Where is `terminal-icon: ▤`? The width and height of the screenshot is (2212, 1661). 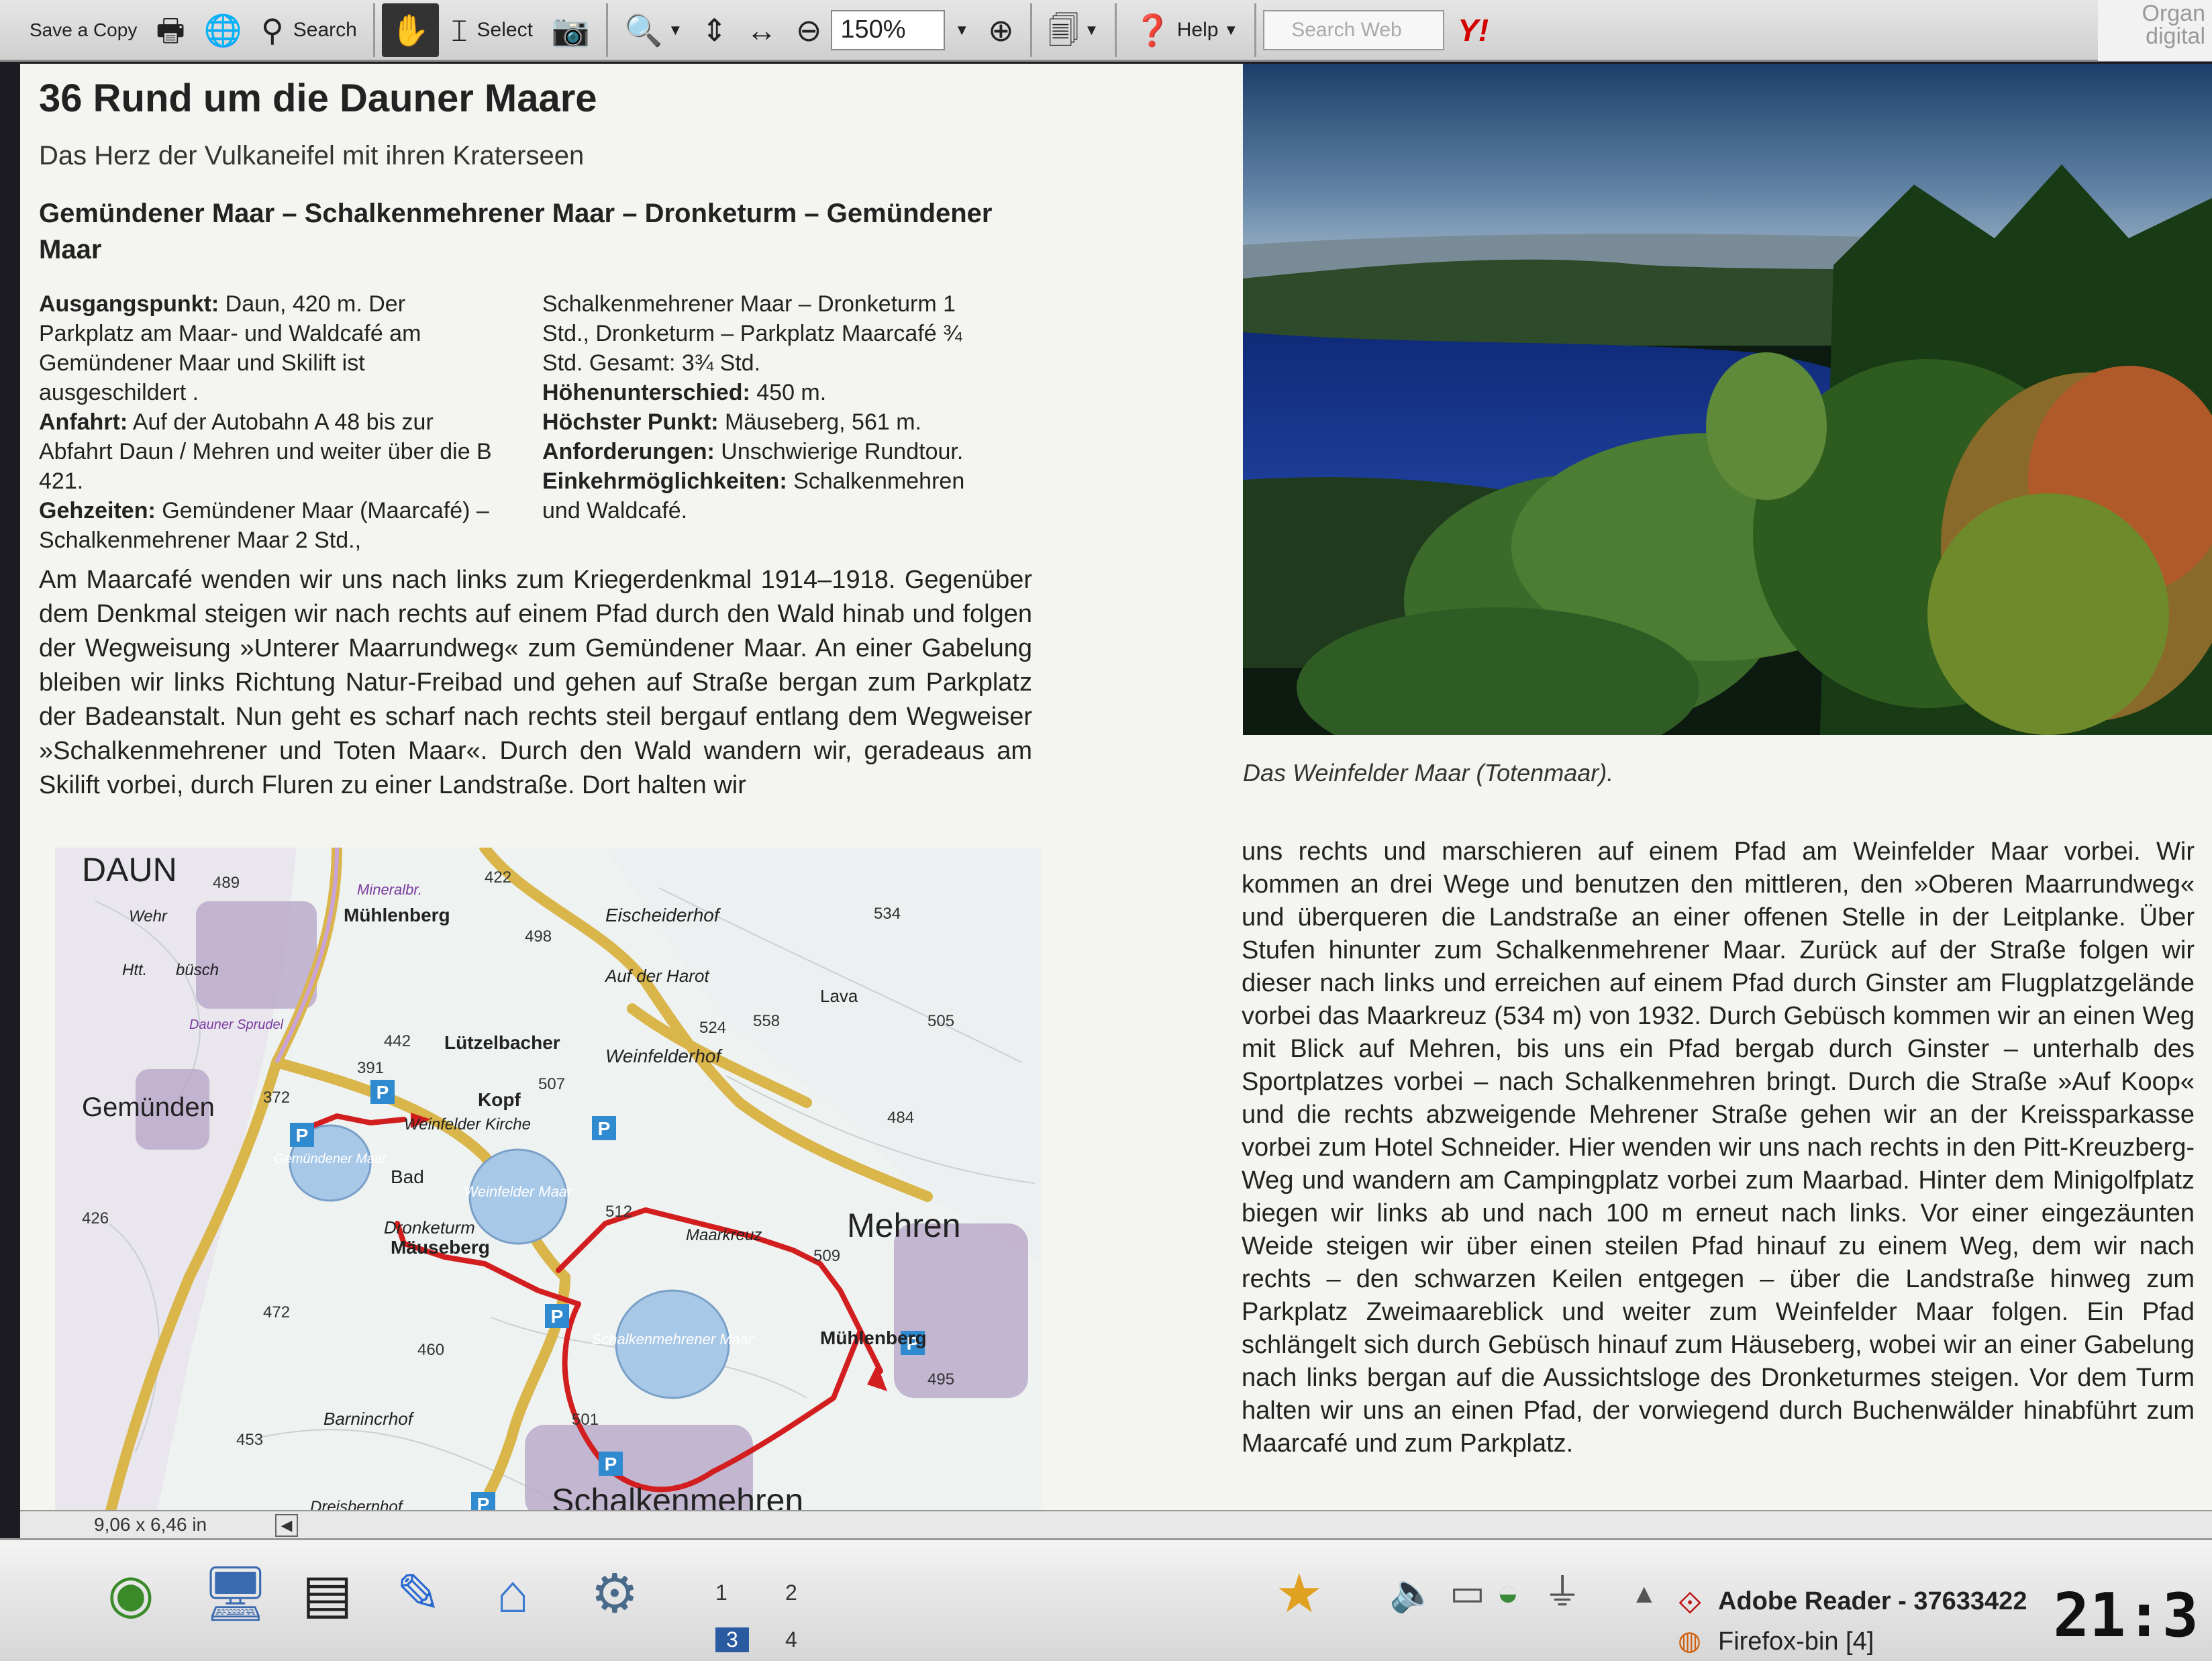
terminal-icon: ▤ is located at coordinates (327, 1594).